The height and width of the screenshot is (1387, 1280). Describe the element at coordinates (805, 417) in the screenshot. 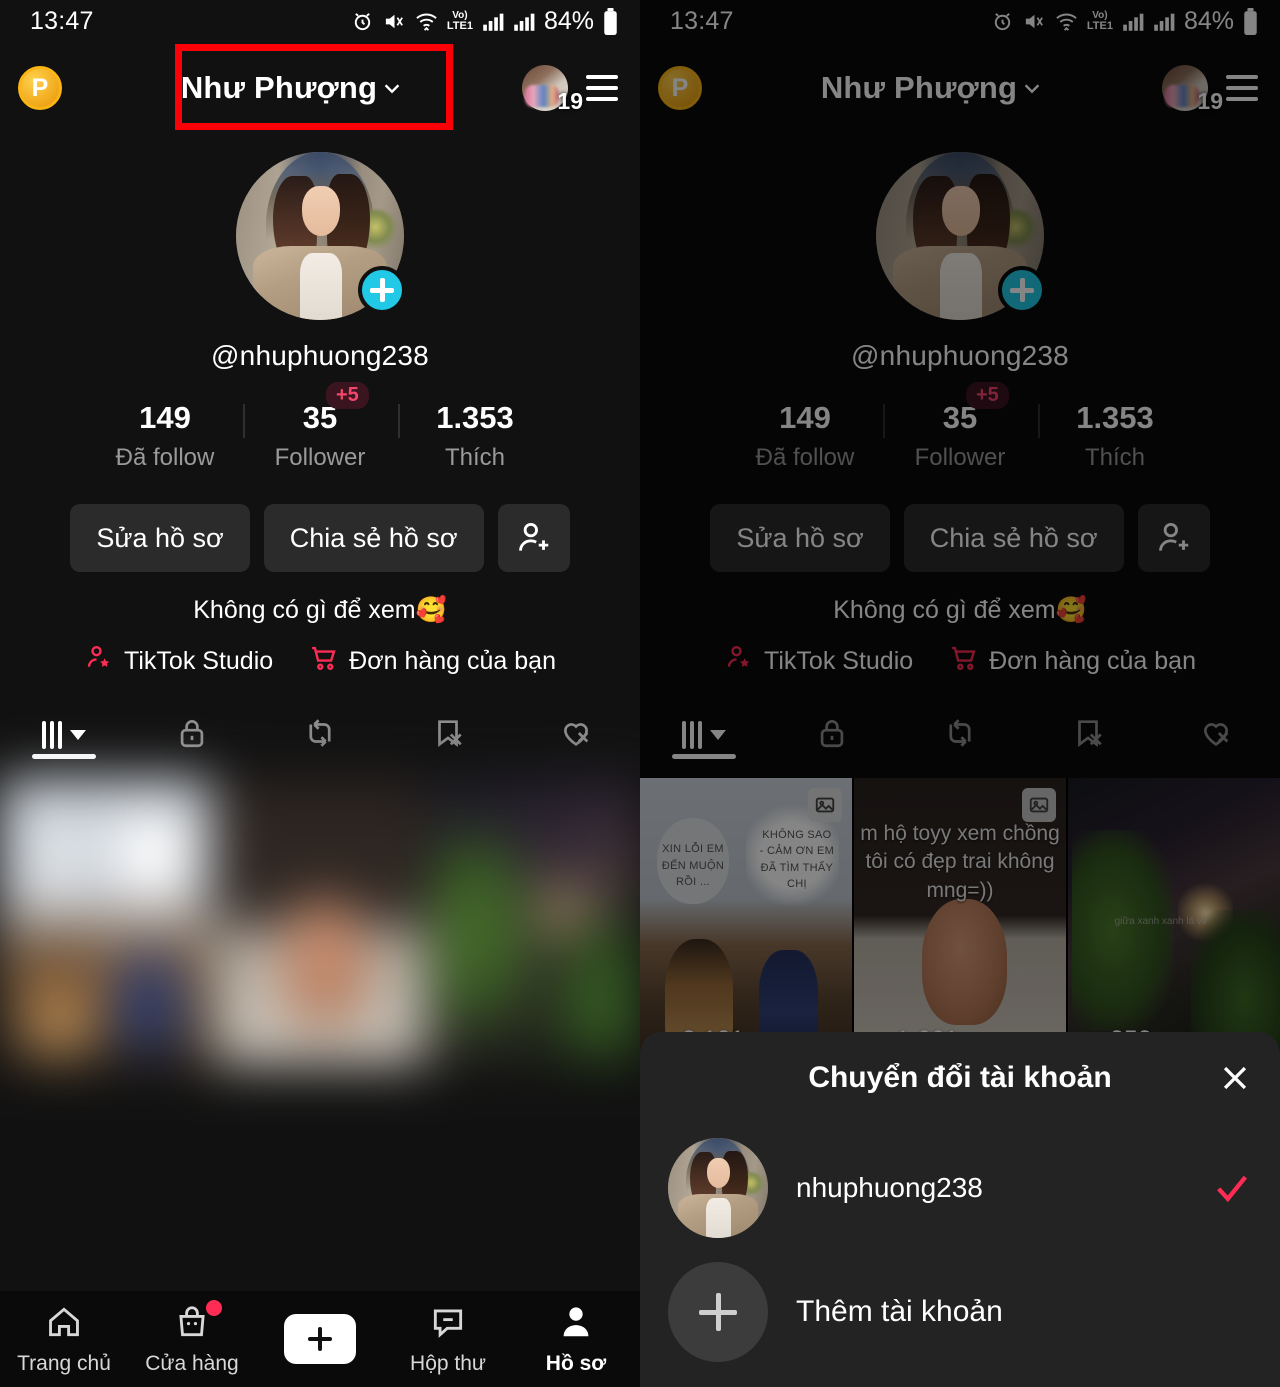

I see `stat-value: 149` at that location.